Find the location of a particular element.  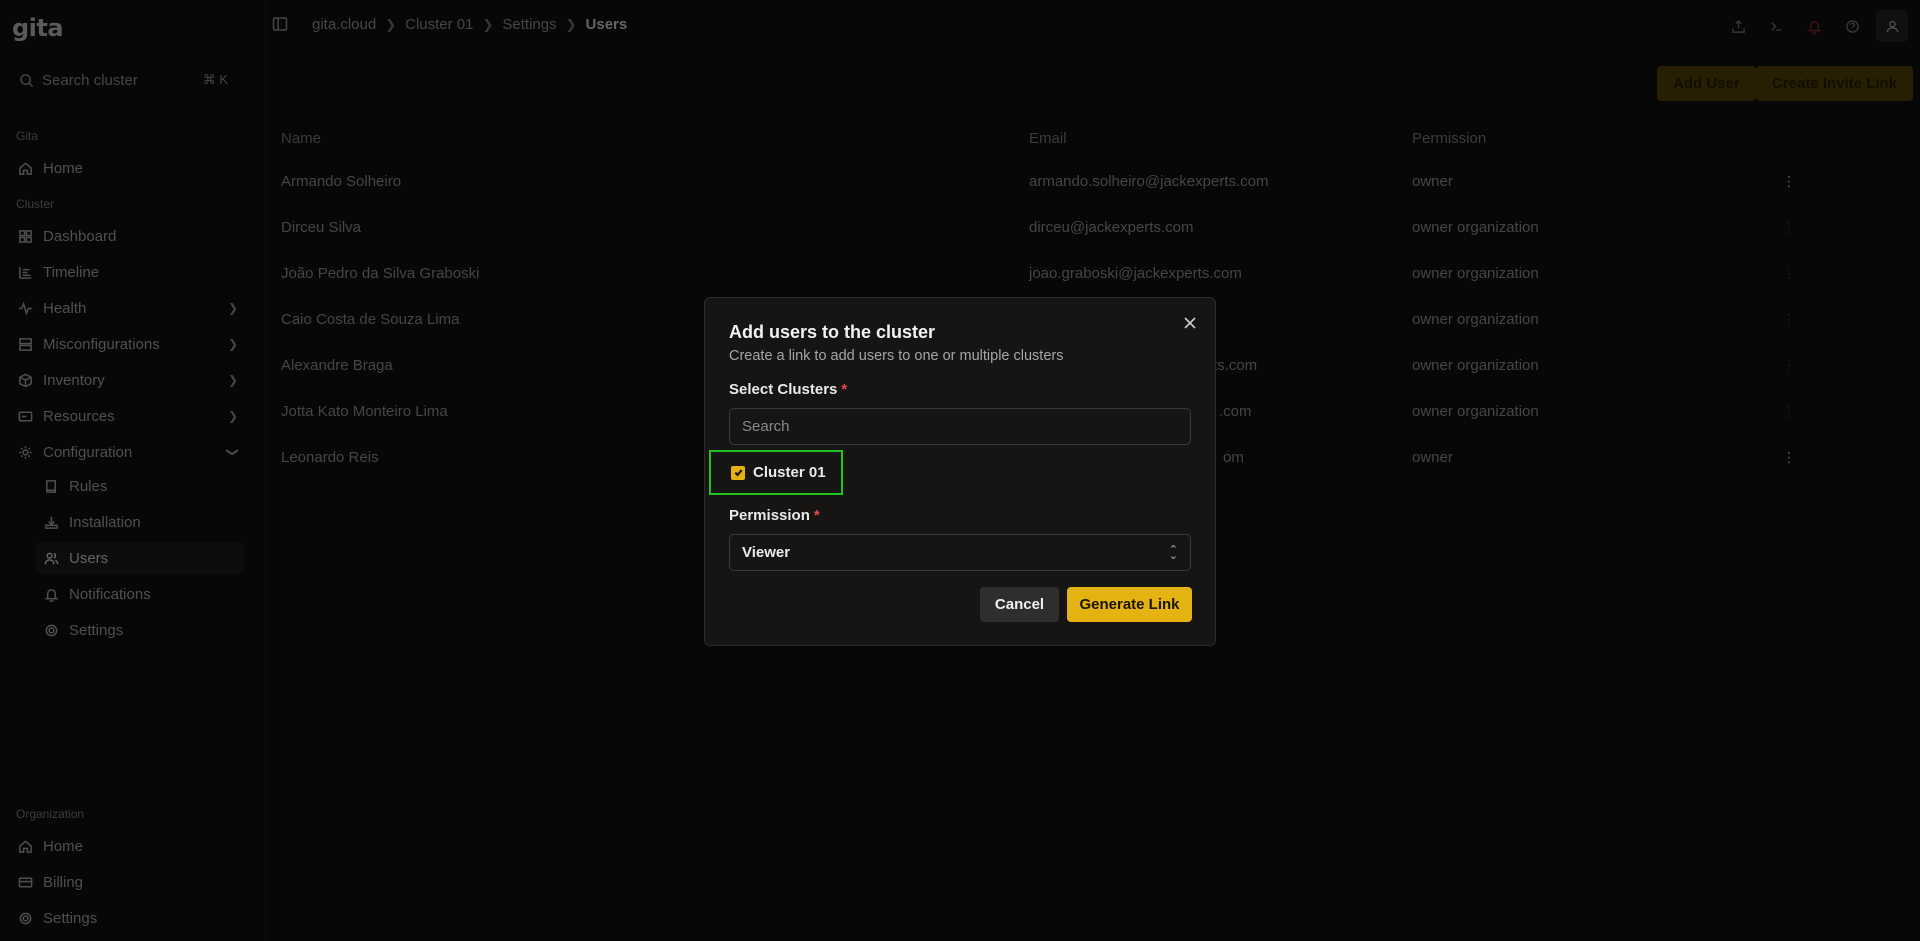

cancel-button: Cancel is located at coordinates (1019, 604).